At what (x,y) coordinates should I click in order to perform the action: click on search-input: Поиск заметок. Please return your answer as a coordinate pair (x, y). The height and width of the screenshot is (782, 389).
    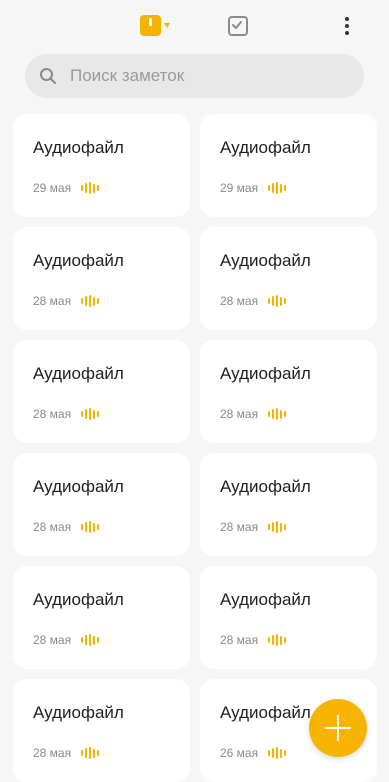
    Looking at the image, I should click on (194, 76).